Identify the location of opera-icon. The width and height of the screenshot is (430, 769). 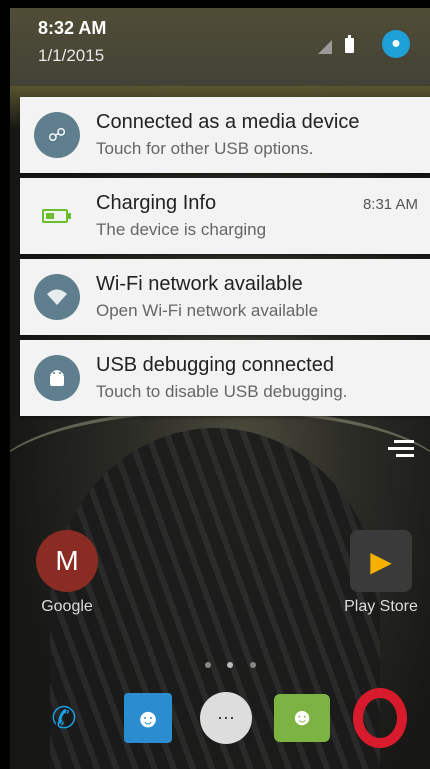
(380, 718).